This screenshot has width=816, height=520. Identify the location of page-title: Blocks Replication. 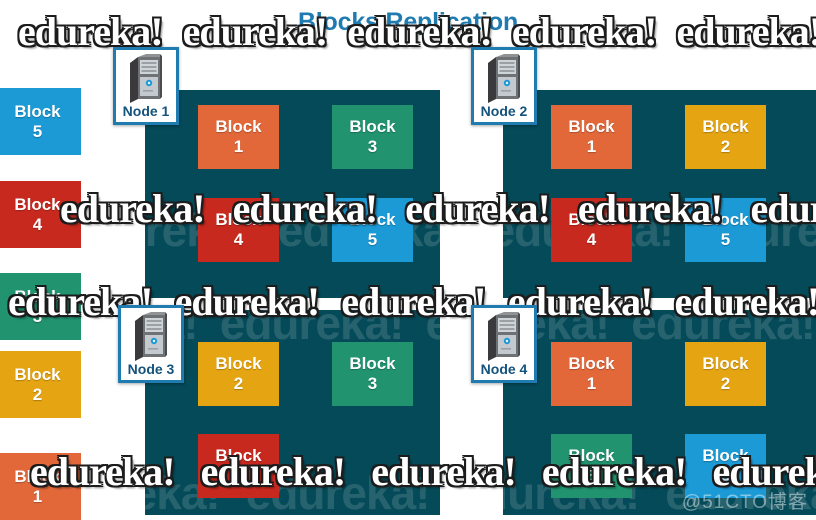
(408, 22).